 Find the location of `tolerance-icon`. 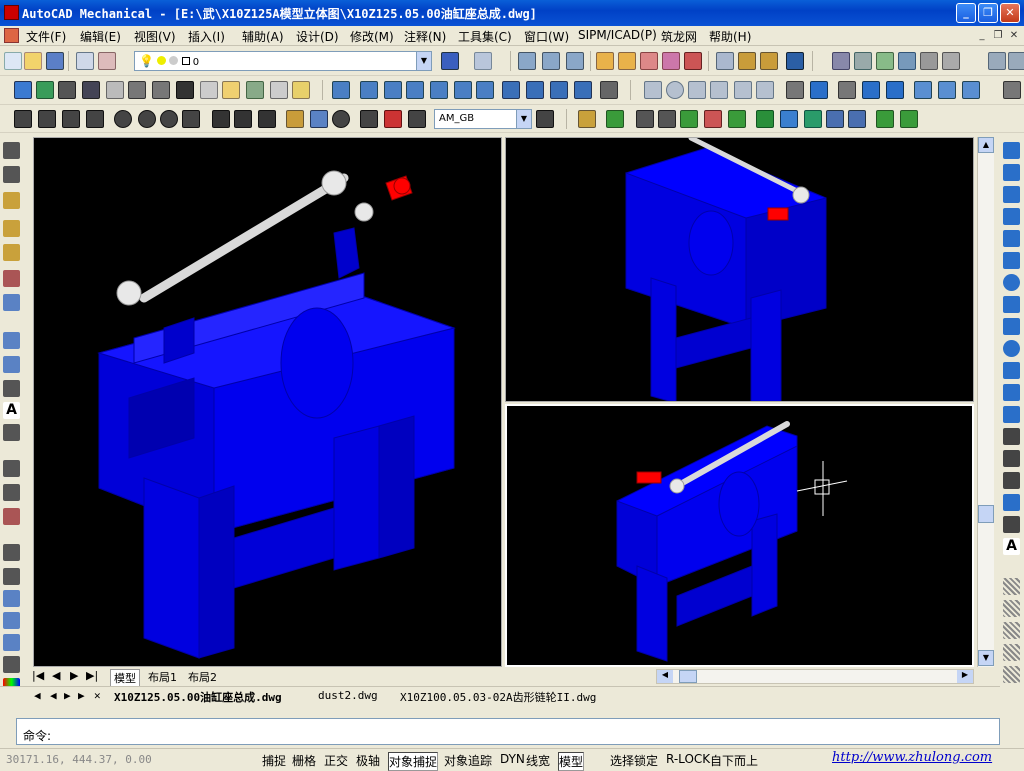

tolerance-icon is located at coordinates (319, 119).